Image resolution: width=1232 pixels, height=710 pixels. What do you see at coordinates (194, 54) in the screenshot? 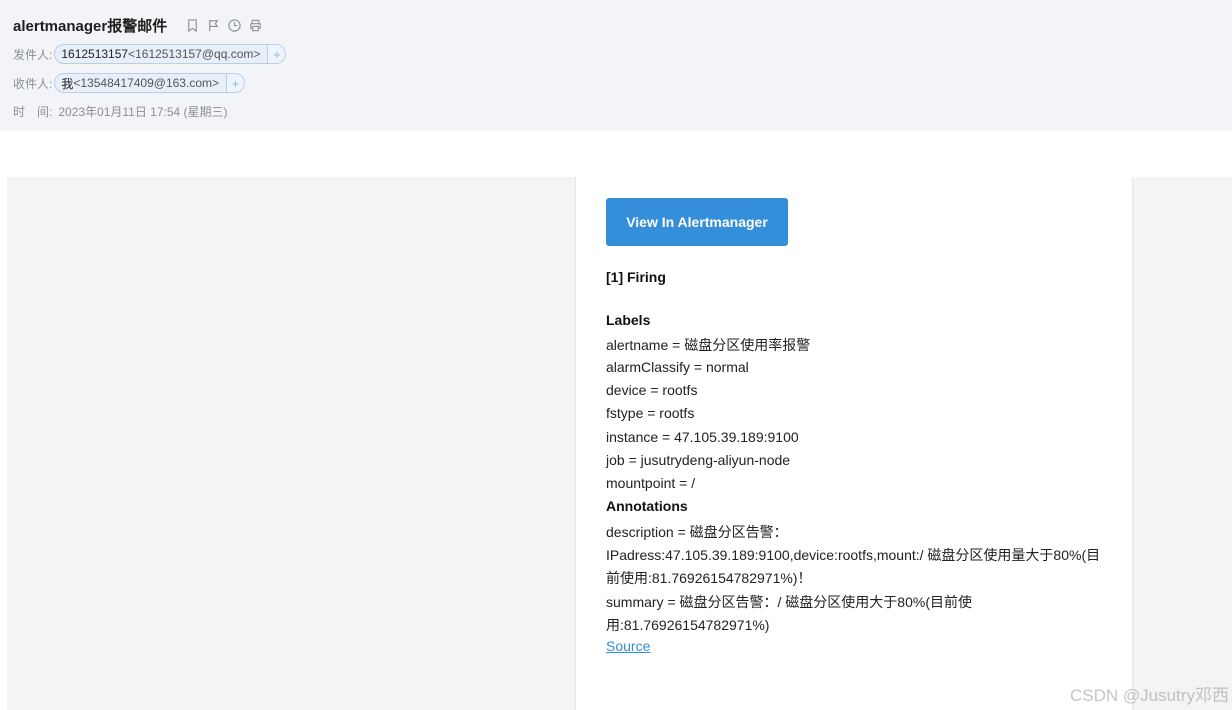
I see `sender-address: <1612513157@qq.com>` at bounding box center [194, 54].